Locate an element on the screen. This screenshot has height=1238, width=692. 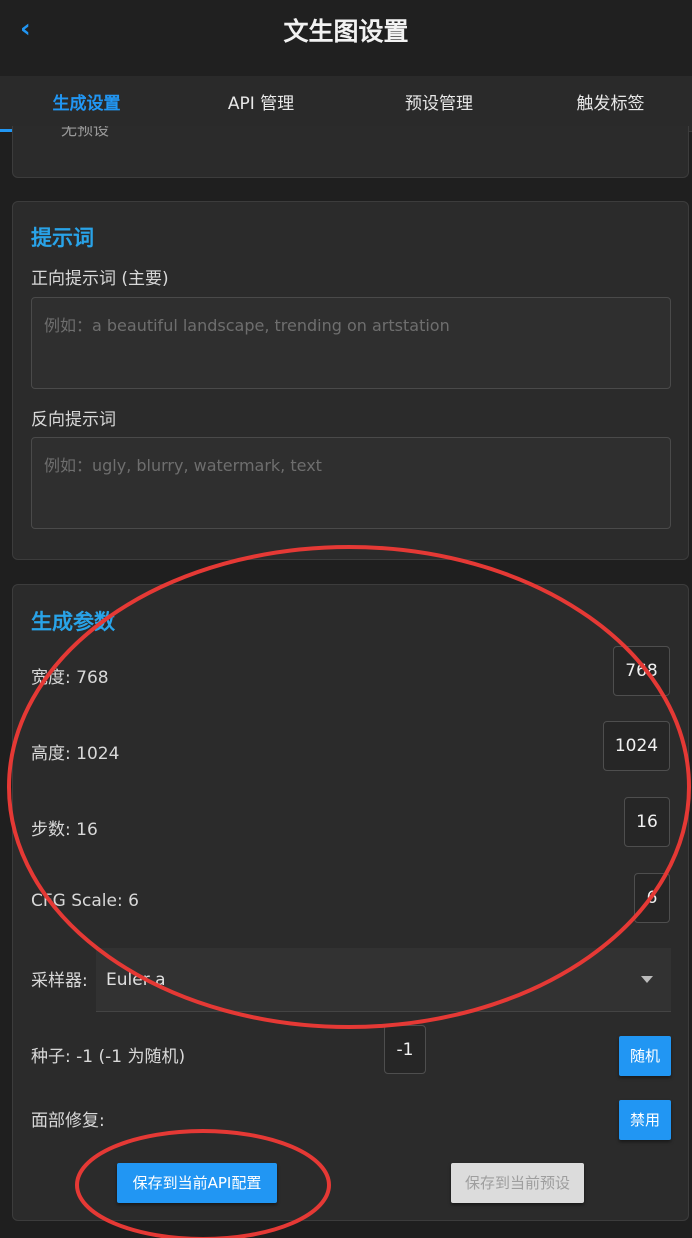
steps-label: 步数: 16 is located at coordinates (64, 830).